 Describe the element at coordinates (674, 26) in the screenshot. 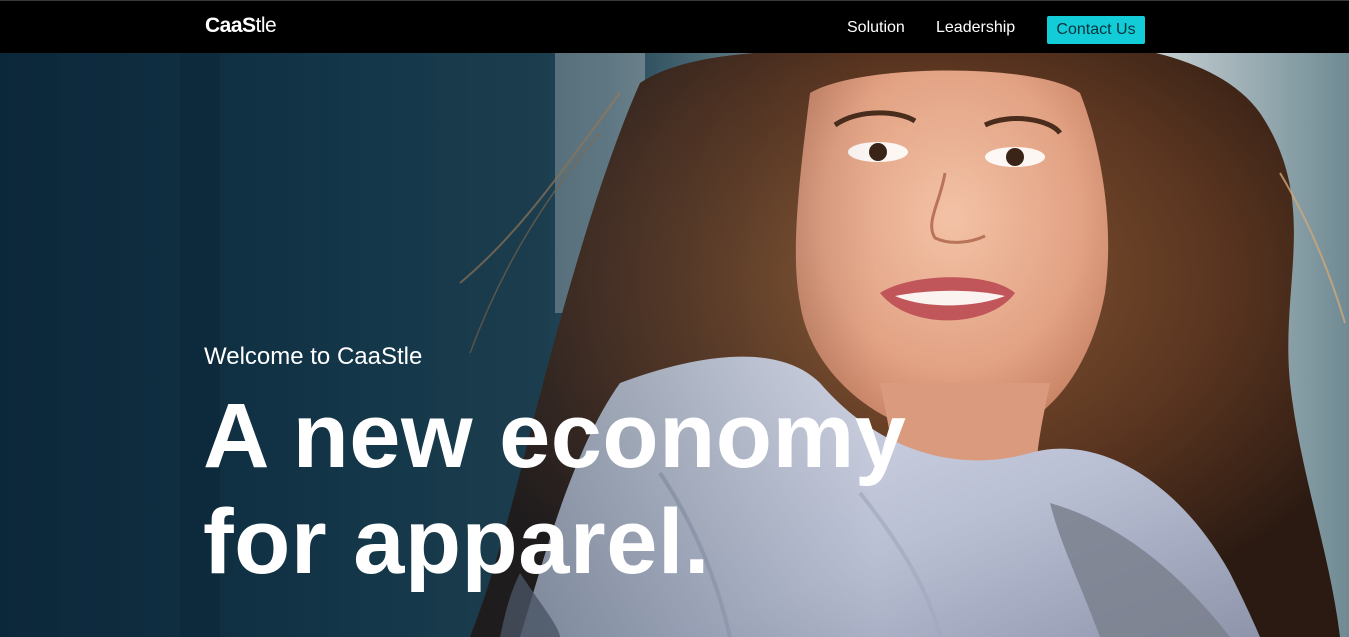

I see `top-nav-bar: CaaStle Solution Leadership Contact Us` at that location.